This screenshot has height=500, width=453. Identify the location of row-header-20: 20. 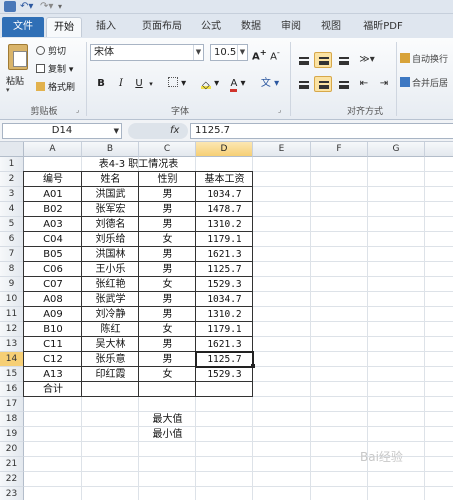
(12, 449).